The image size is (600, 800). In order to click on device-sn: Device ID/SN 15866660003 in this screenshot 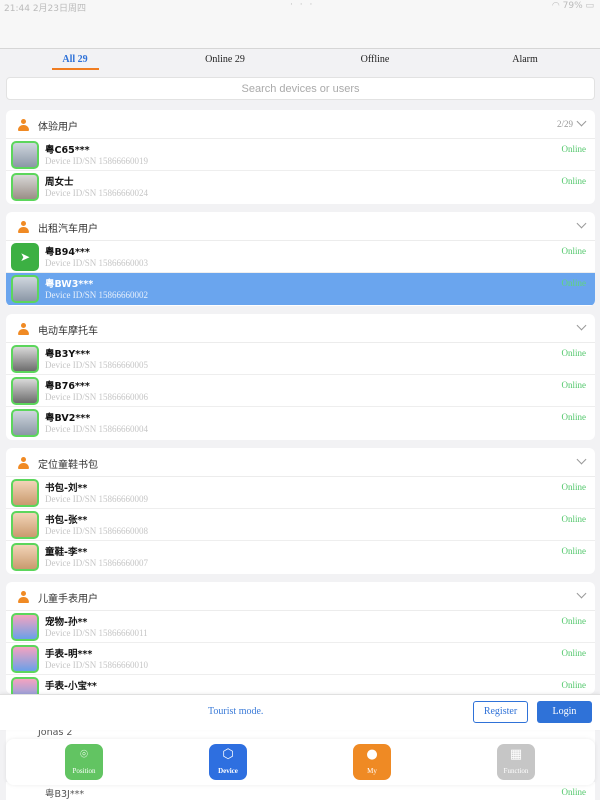, I will do `click(96, 263)`.